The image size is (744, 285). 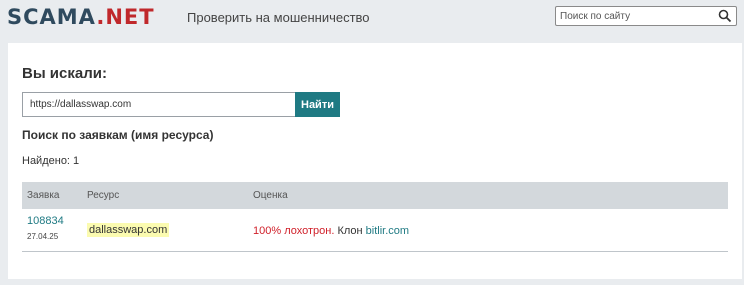 I want to click on search-icon, so click(x=725, y=16).